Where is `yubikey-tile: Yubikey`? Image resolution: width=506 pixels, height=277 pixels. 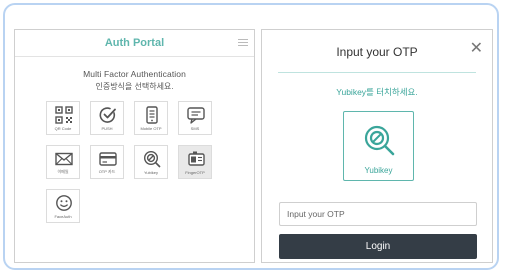
yubikey-tile: Yubikey is located at coordinates (378, 146).